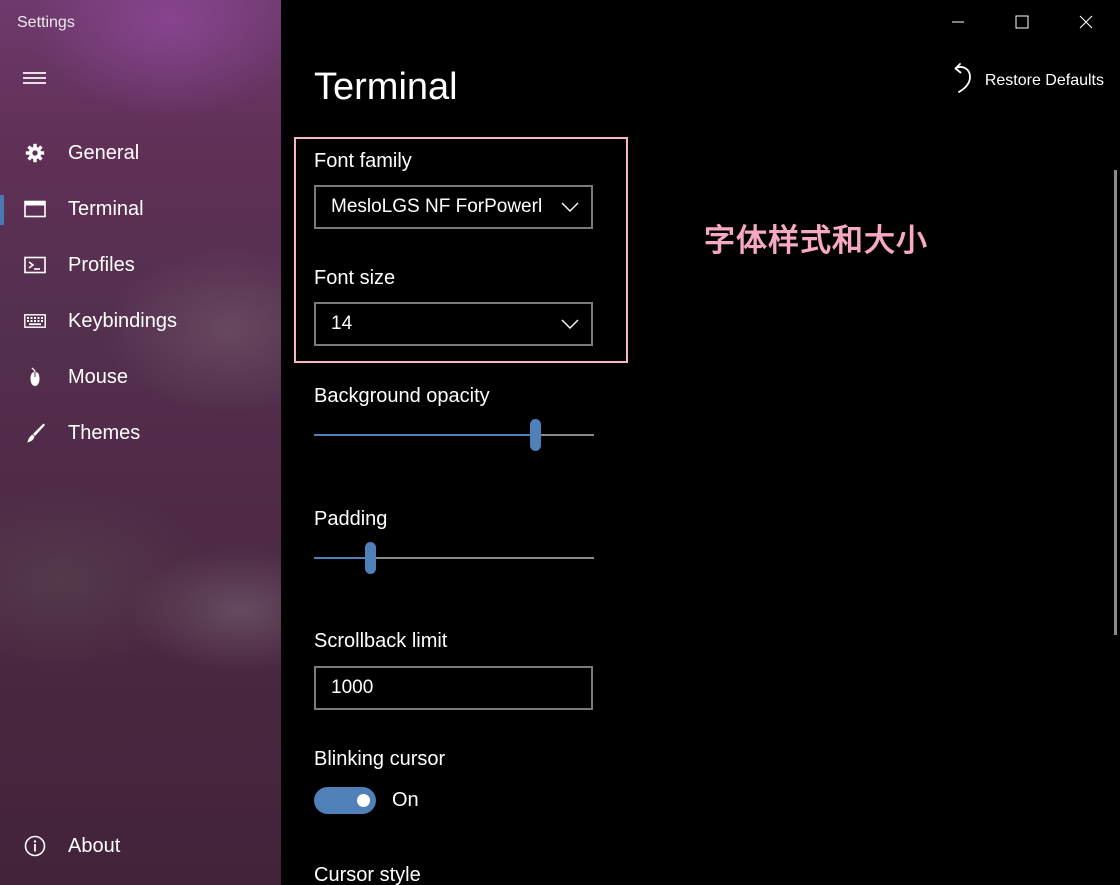  Describe the element at coordinates (437, 206) in the screenshot. I see `font-family-value: MesloLGS NF ForPowerl` at that location.